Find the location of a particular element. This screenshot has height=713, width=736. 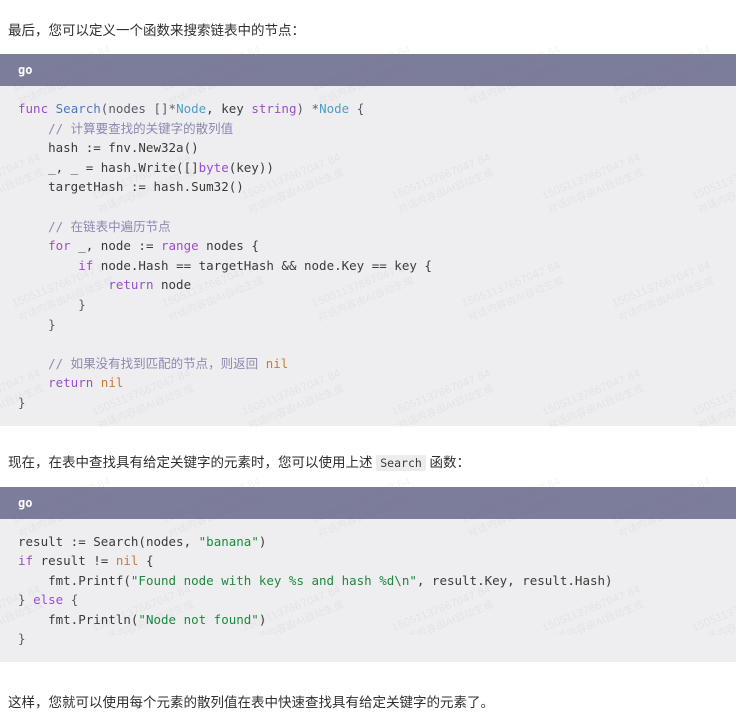

code-token: // 在链表中遍历节点 is located at coordinates (94, 226).